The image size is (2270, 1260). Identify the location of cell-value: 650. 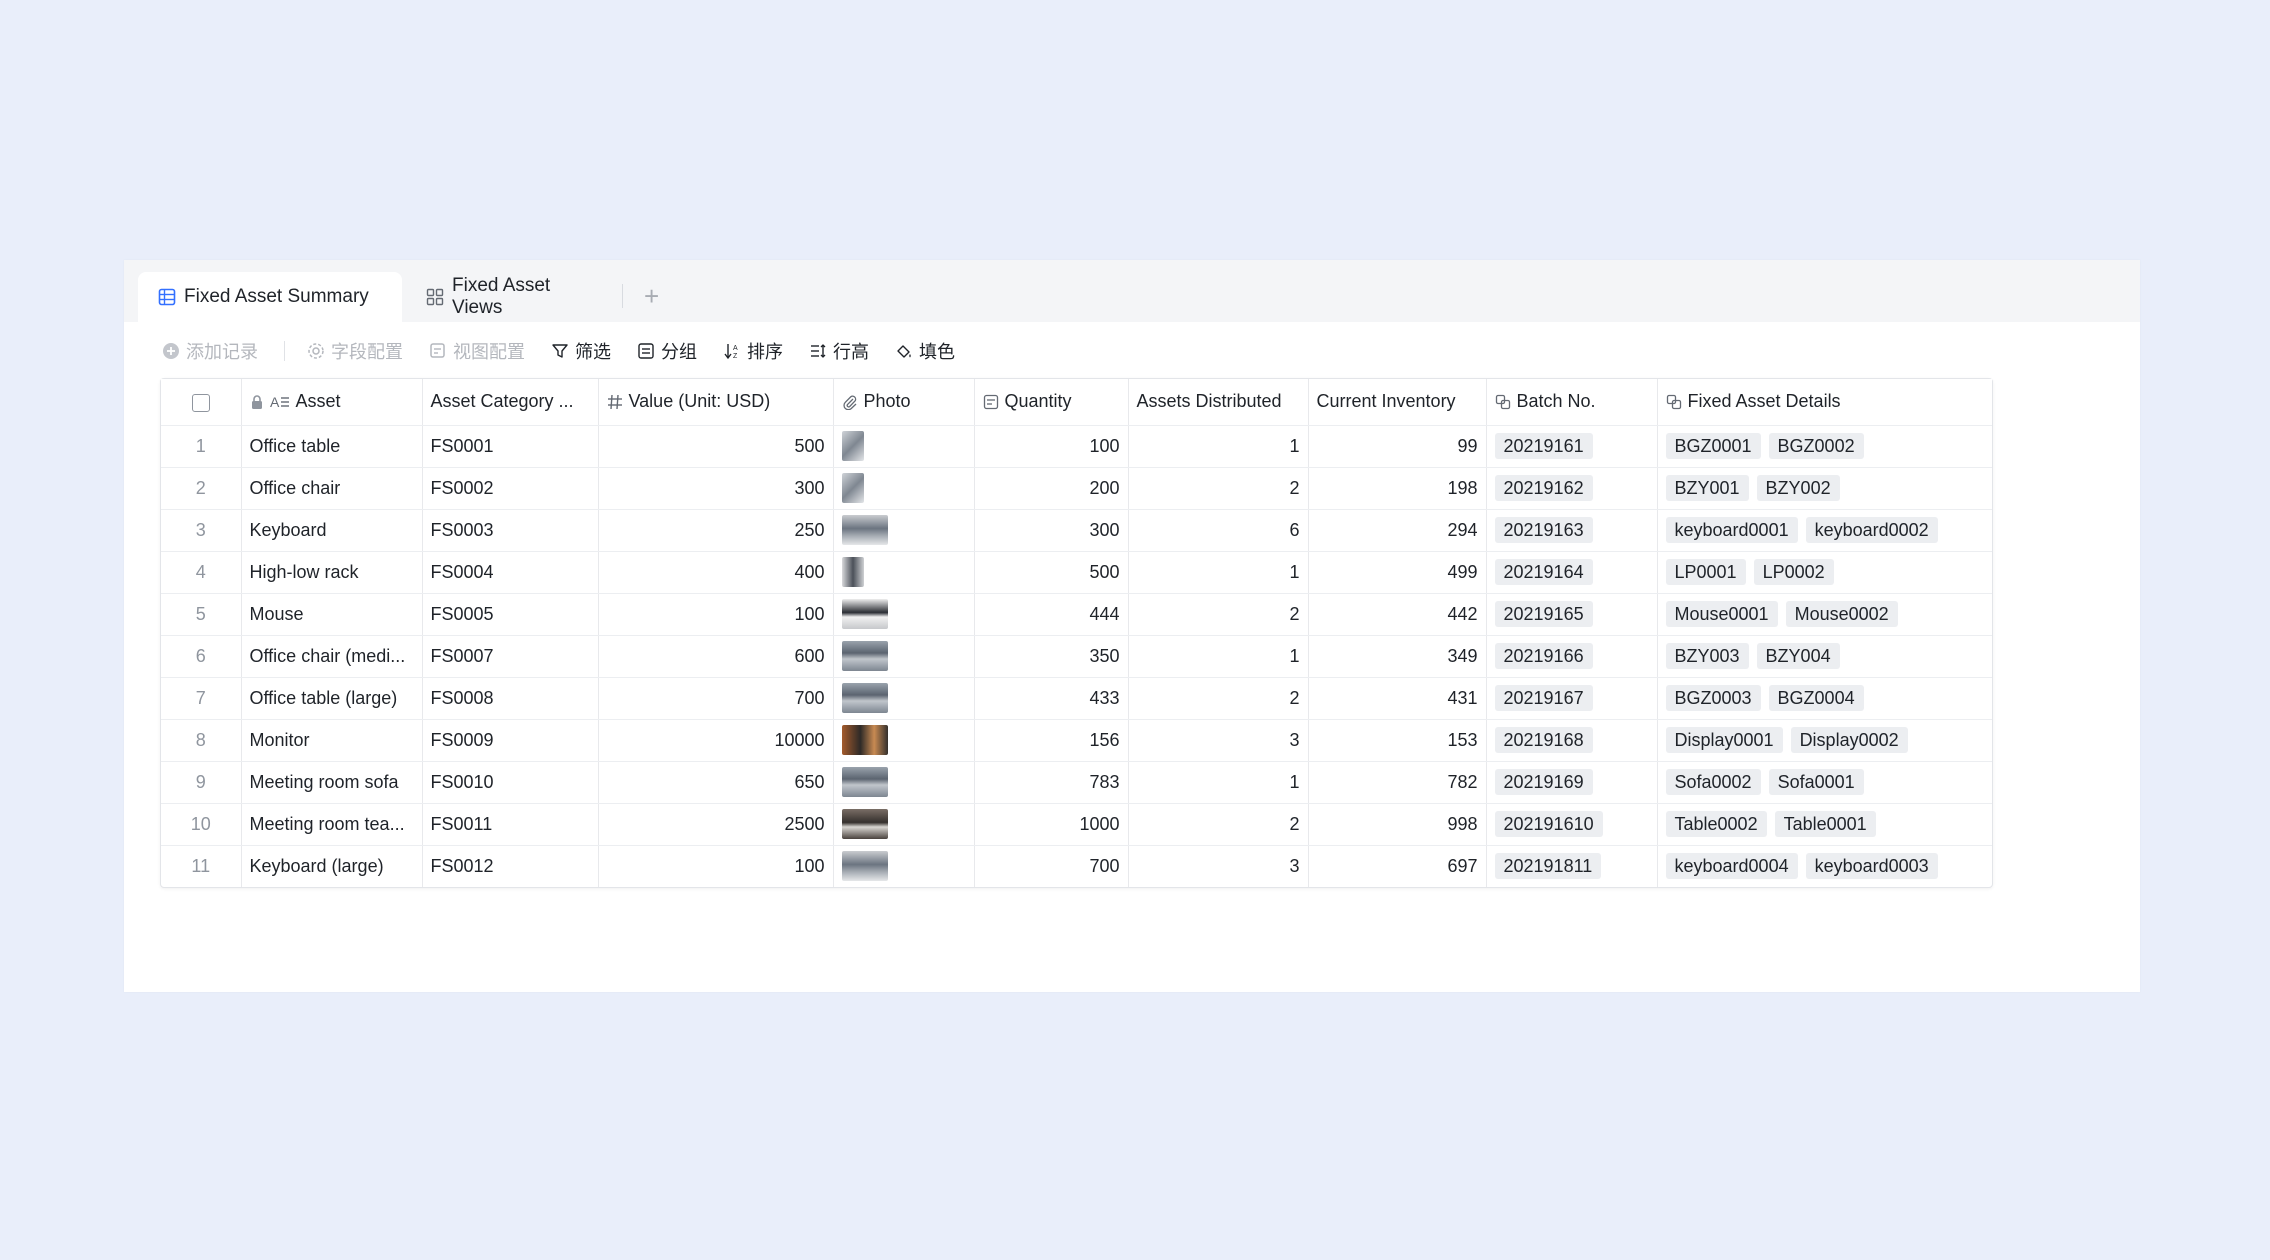
(716, 782).